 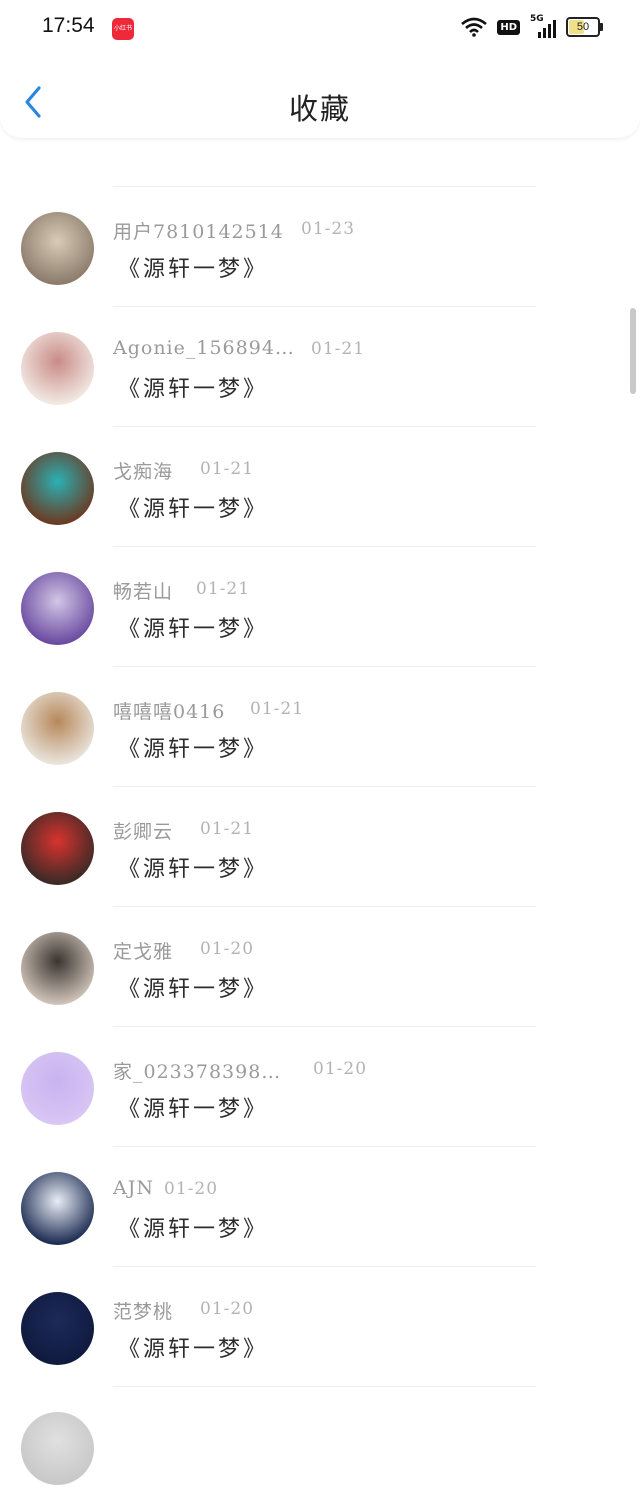 I want to click on battery-icon: 50, so click(x=584, y=27).